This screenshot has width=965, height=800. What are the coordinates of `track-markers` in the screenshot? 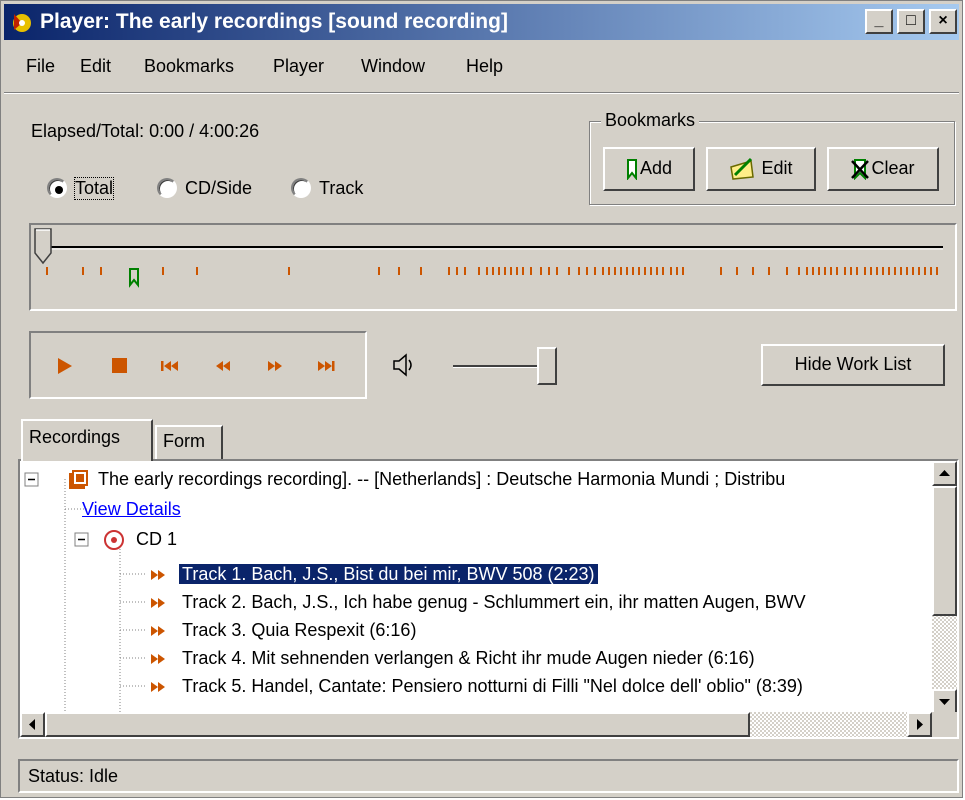 It's located at (492, 271).